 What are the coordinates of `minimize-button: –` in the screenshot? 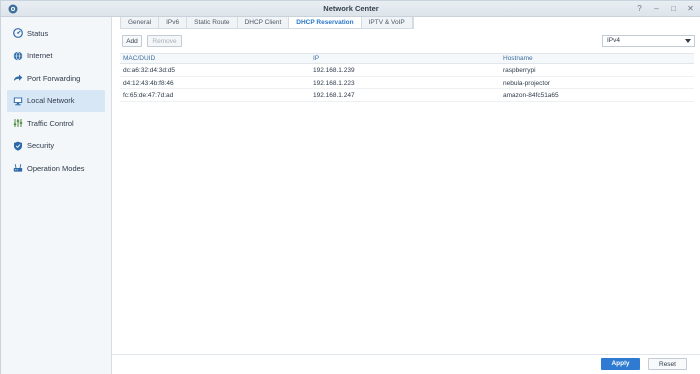 It's located at (656, 8).